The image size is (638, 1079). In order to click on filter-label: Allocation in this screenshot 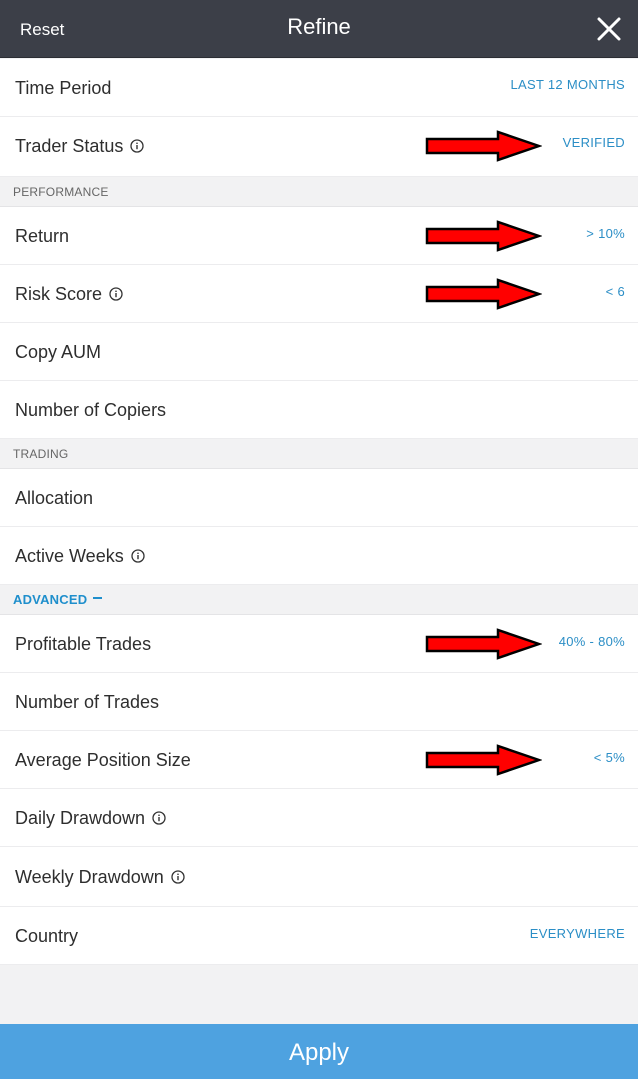, I will do `click(54, 498)`.